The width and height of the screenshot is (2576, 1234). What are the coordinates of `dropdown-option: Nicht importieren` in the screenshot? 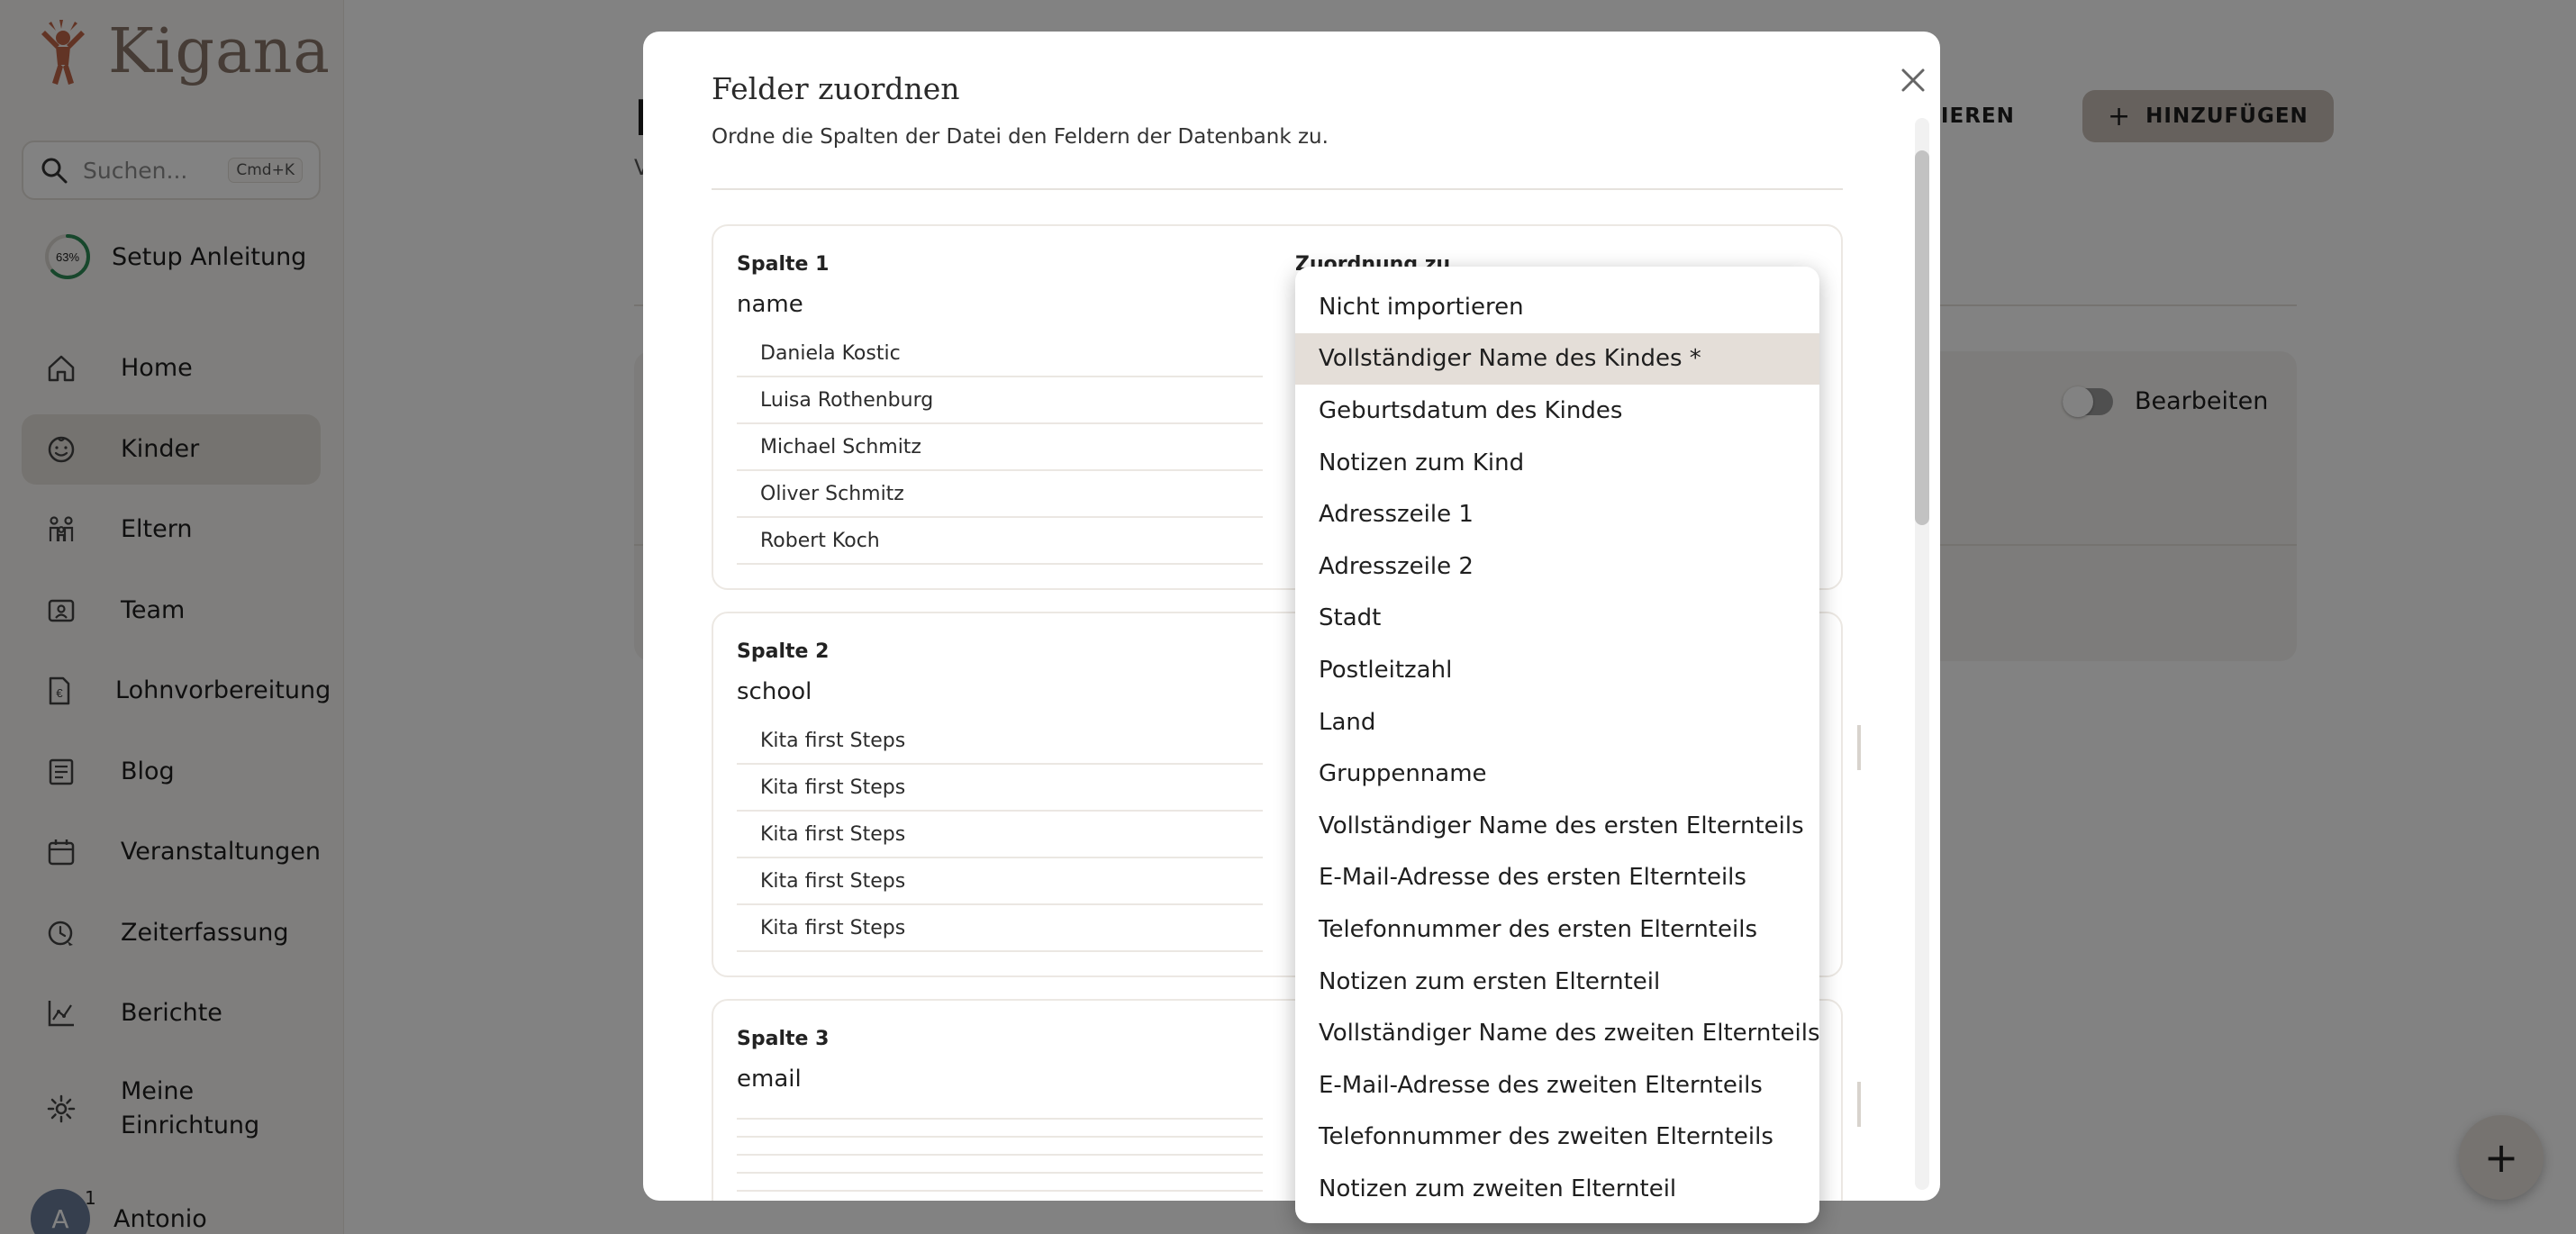 It's located at (1557, 307).